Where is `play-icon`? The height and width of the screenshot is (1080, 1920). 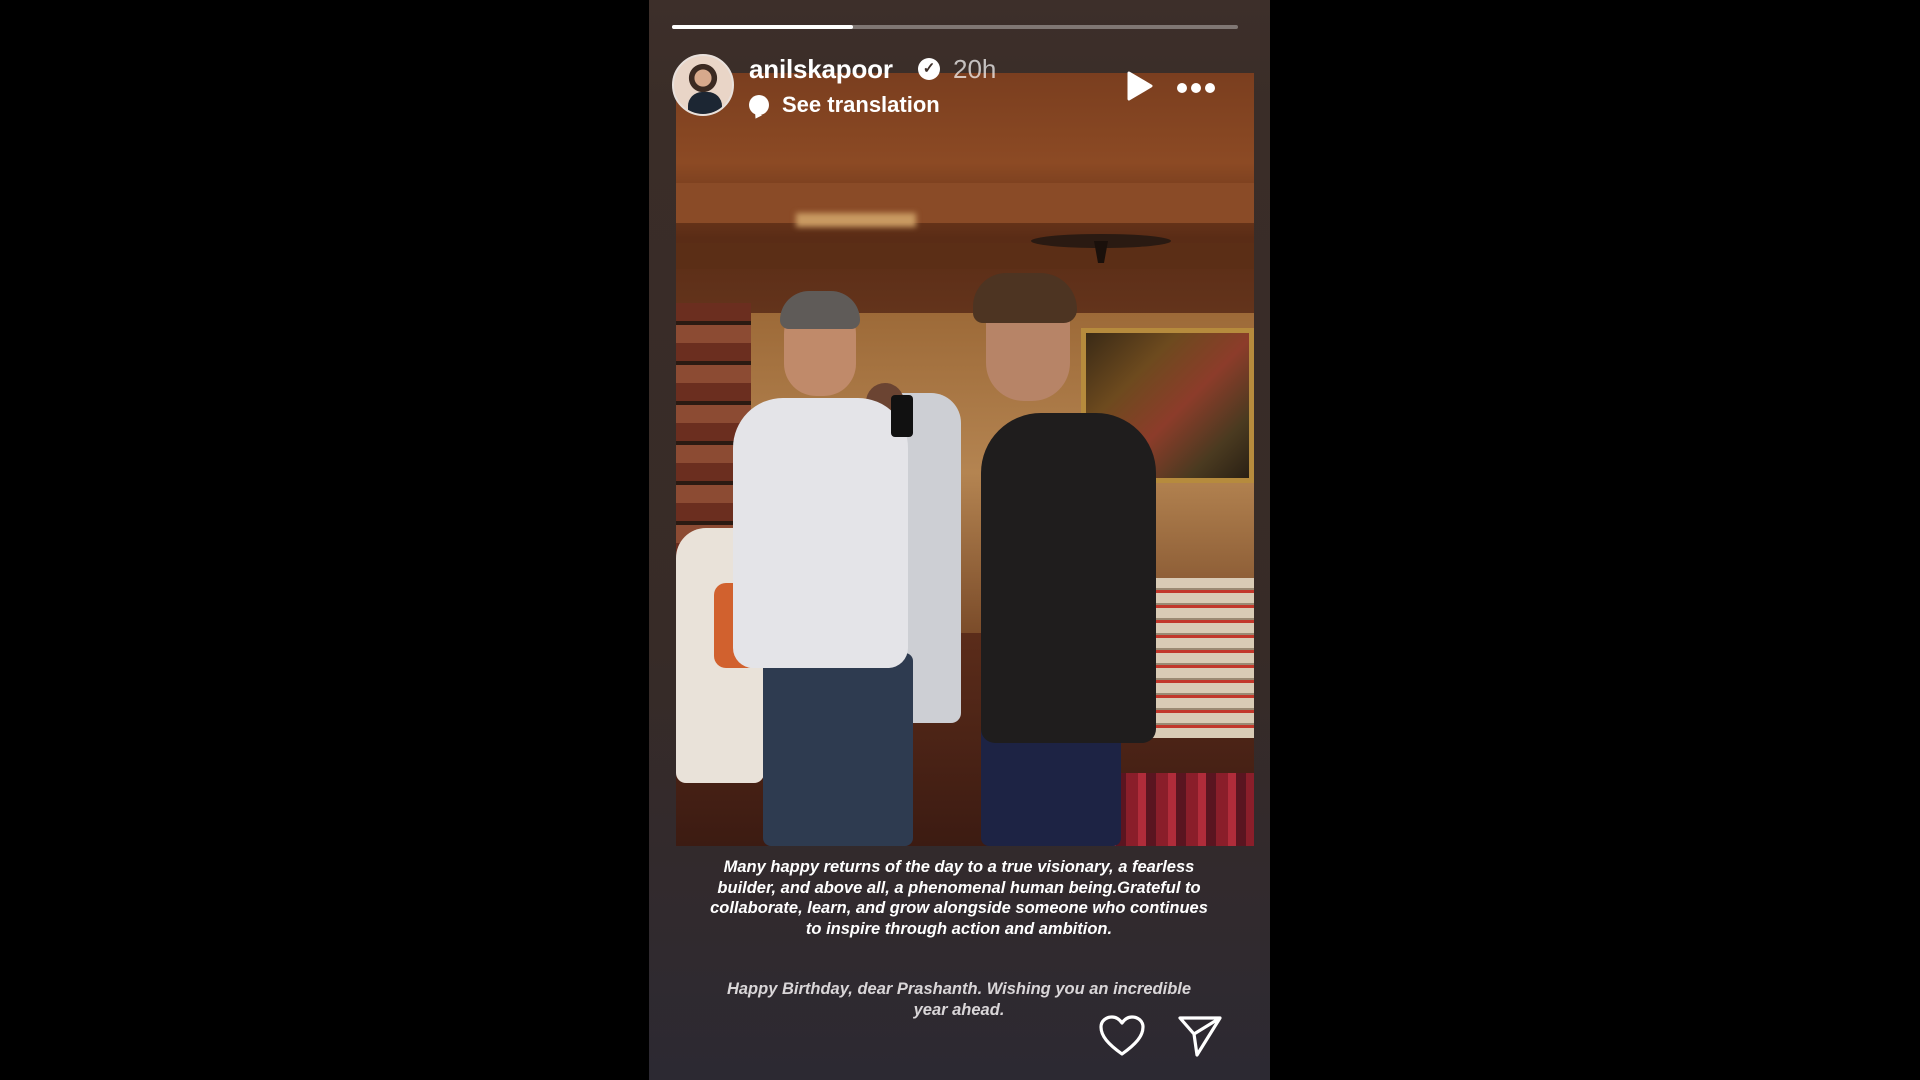 play-icon is located at coordinates (1138, 86).